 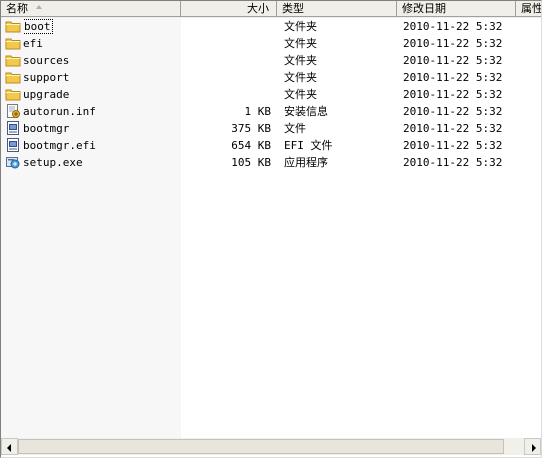 What do you see at coordinates (13, 111) in the screenshot?
I see `setup-info-icon` at bounding box center [13, 111].